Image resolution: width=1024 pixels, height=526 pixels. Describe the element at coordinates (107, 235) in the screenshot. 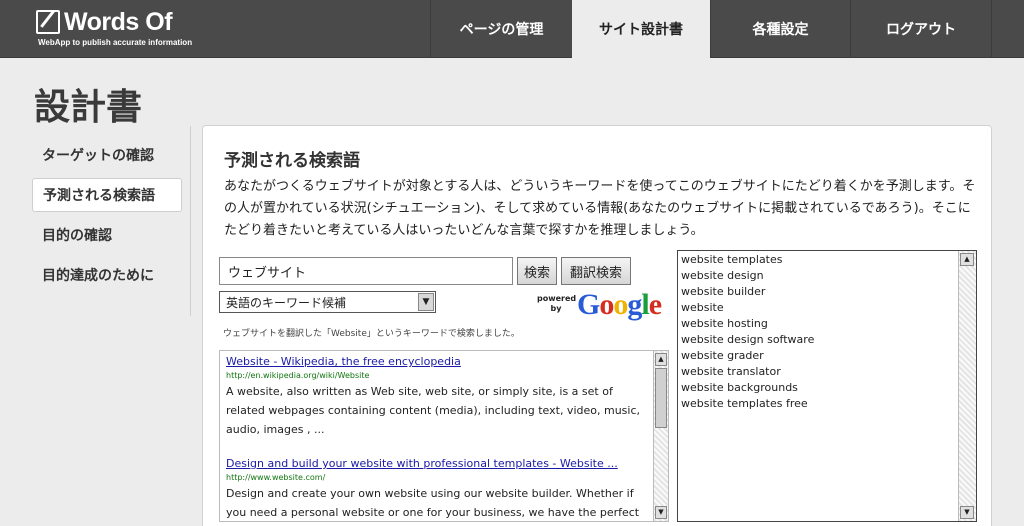

I see `sidebar-item-purpose: 目的の確認` at that location.